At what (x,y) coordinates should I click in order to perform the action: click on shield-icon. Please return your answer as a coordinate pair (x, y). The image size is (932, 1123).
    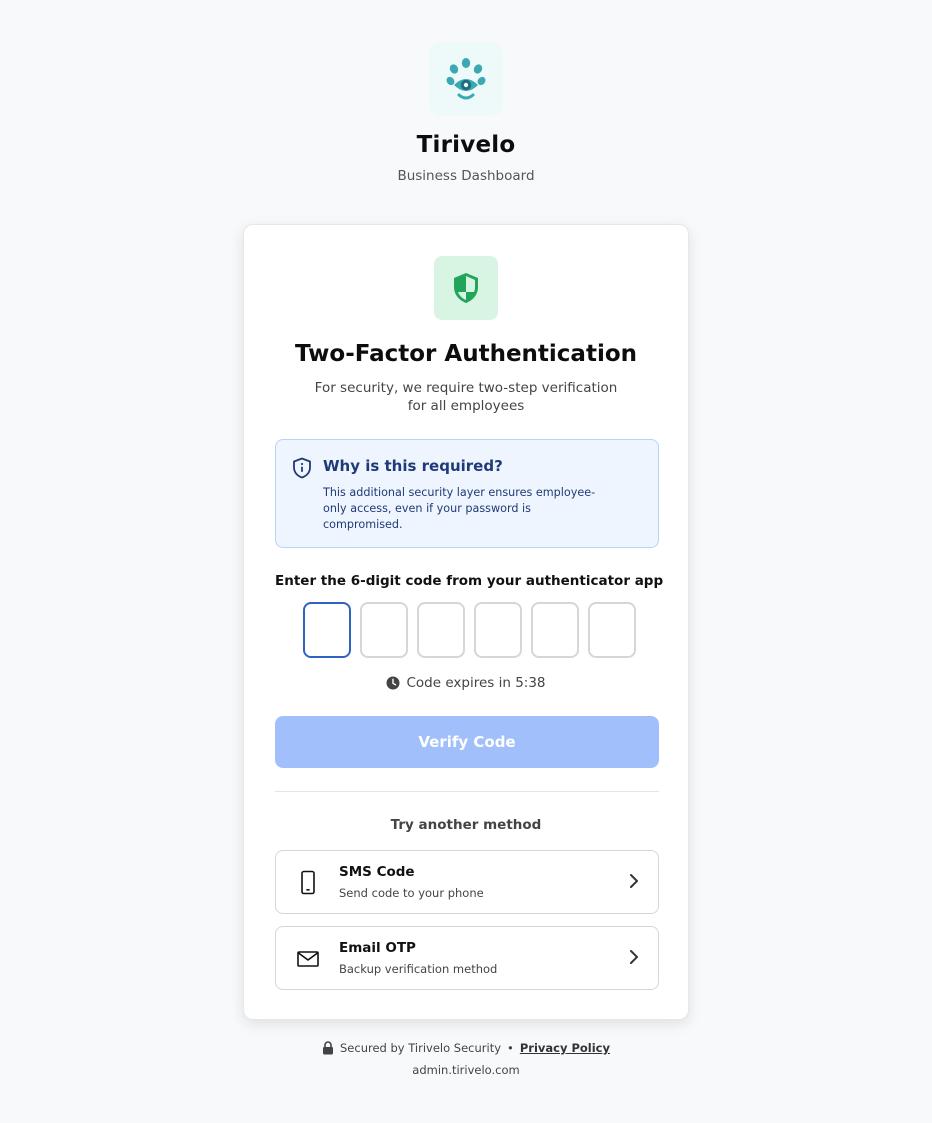
    Looking at the image, I should click on (466, 288).